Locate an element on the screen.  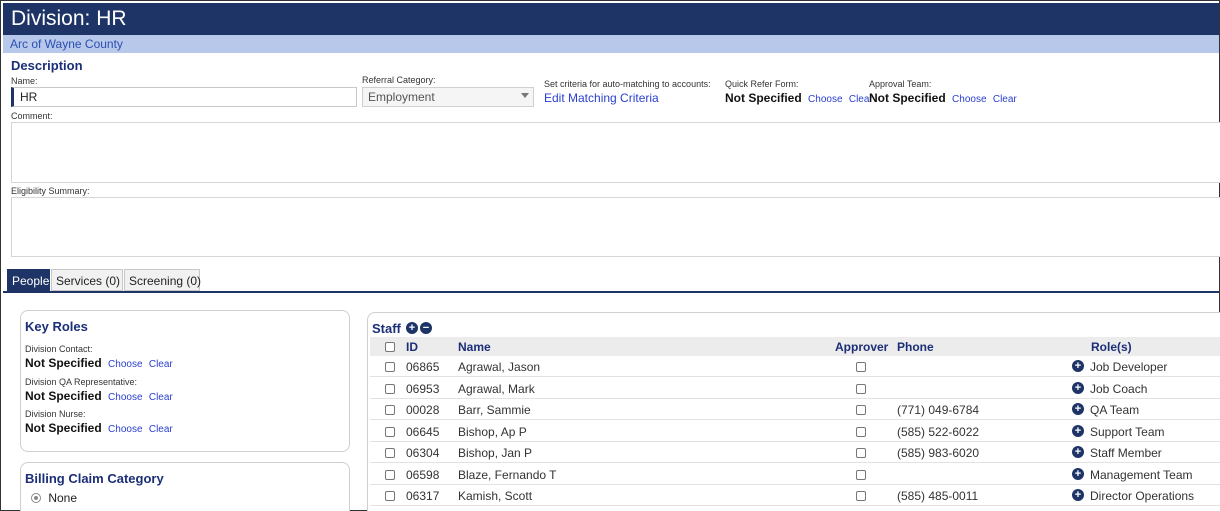
division-qa-choose-link: Choose is located at coordinates (125, 397).